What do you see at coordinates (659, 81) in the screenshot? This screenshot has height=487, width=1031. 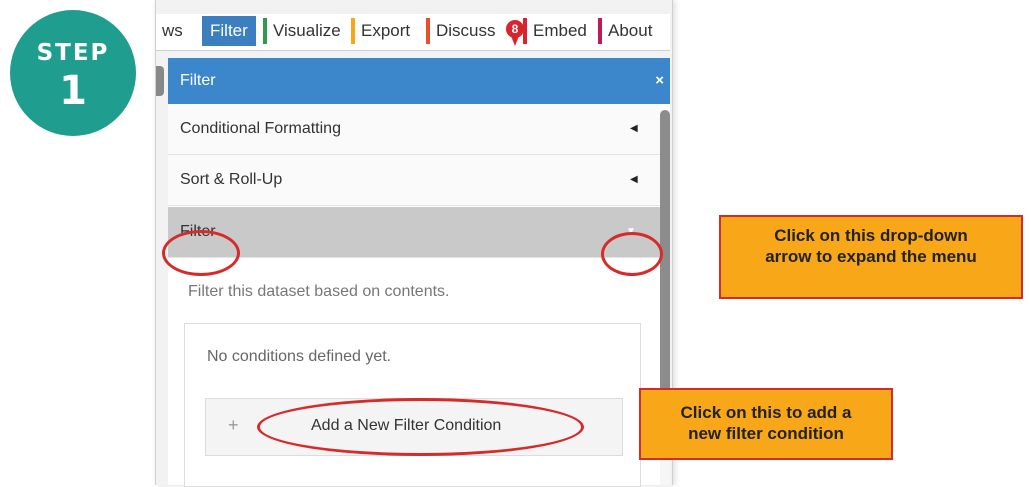 I see `close-icon: ×` at bounding box center [659, 81].